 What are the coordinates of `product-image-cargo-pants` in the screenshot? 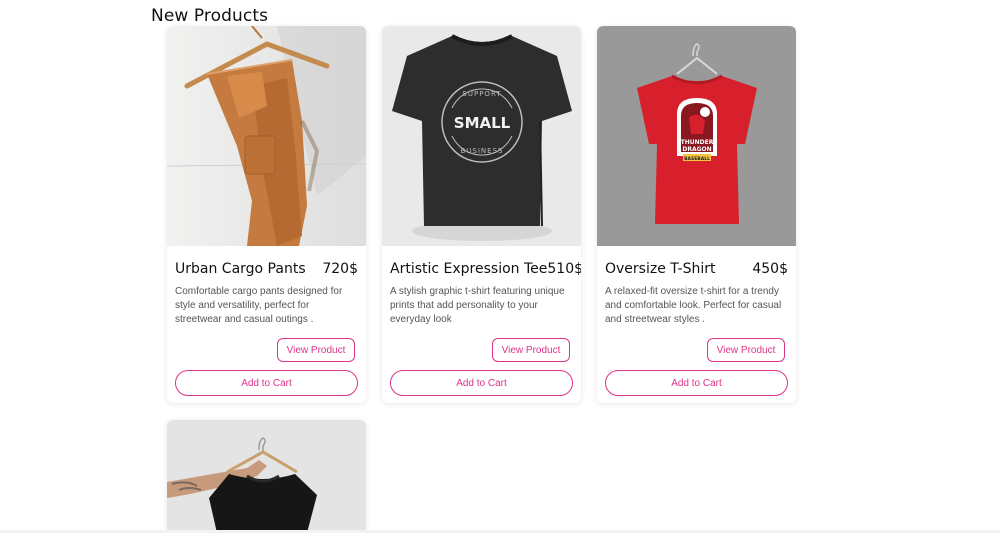 It's located at (266, 136).